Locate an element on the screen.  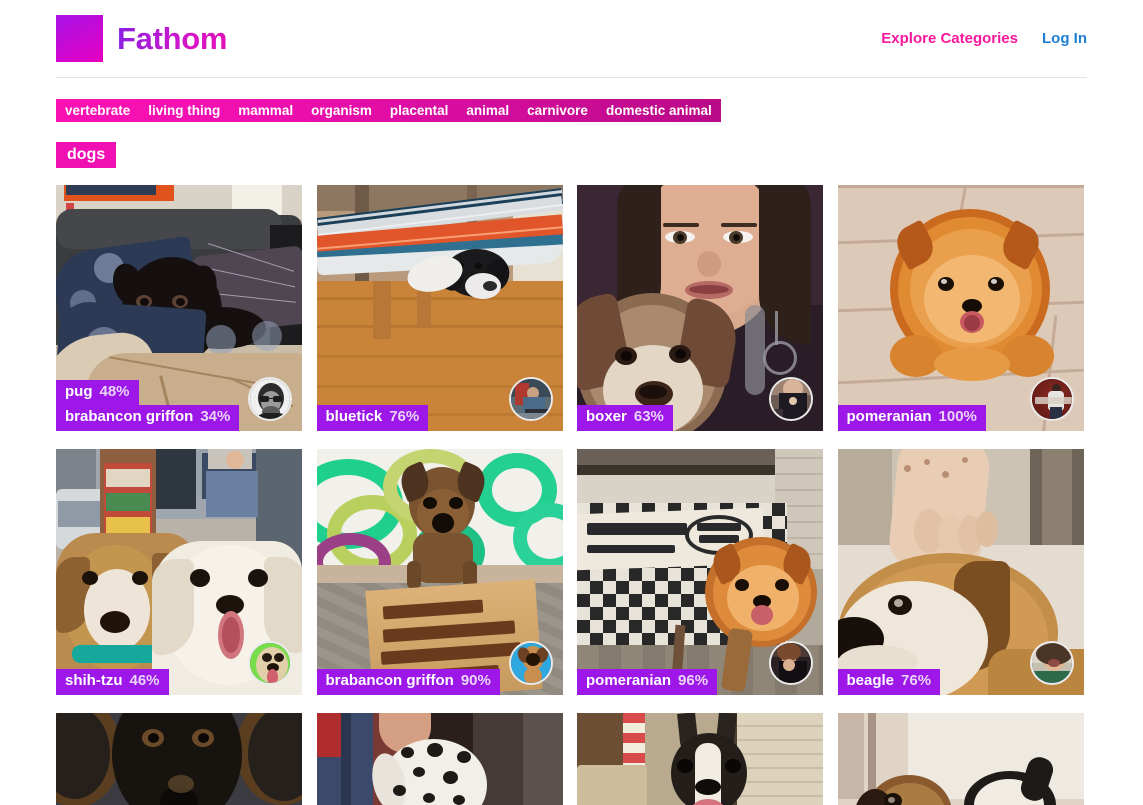
site-header: Fathom Explore Categories Log In is located at coordinates (571, 39).